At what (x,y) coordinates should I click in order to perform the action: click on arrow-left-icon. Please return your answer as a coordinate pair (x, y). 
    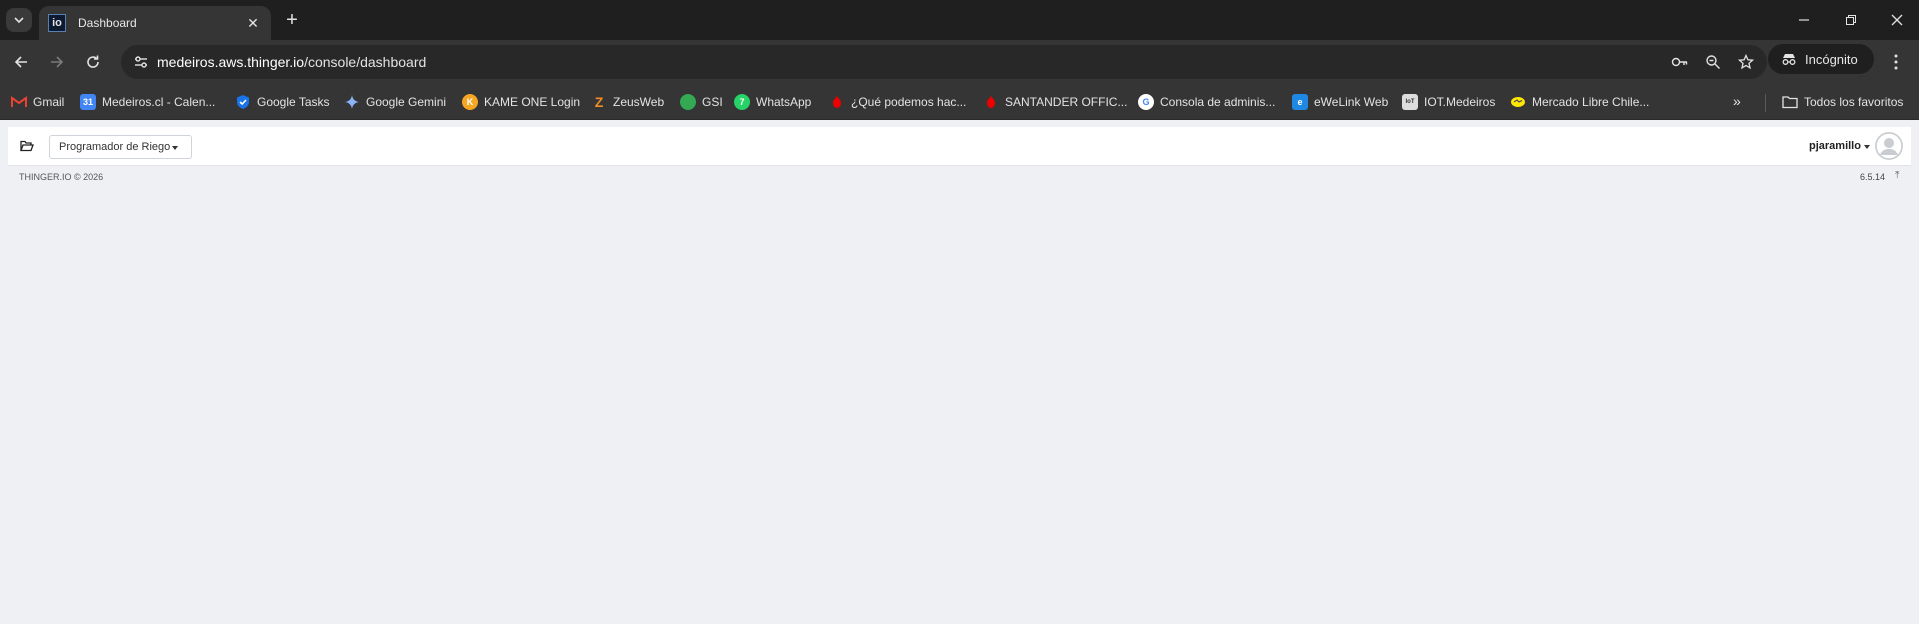
    Looking at the image, I should click on (20, 62).